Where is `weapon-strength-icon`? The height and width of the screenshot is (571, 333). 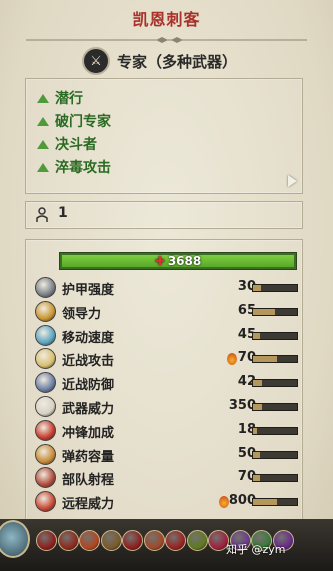
weapon-strength-icon is located at coordinates (45, 406).